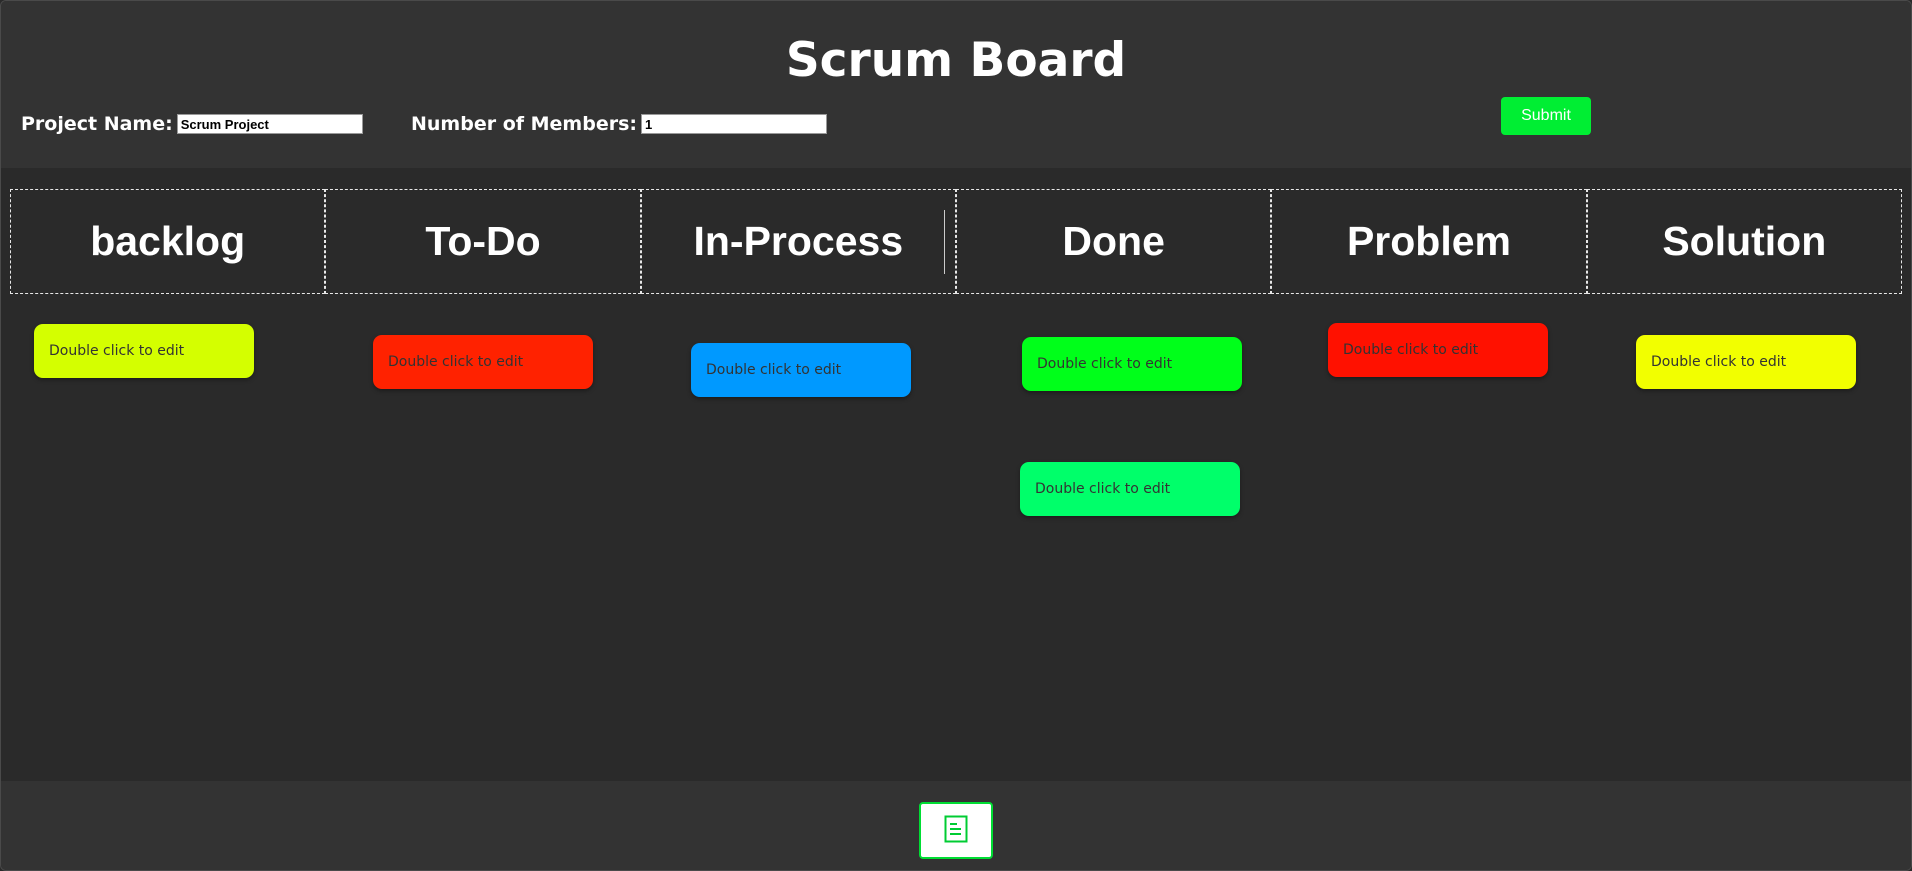  Describe the element at coordinates (1546, 116) in the screenshot. I see `submit-button: Submit` at that location.